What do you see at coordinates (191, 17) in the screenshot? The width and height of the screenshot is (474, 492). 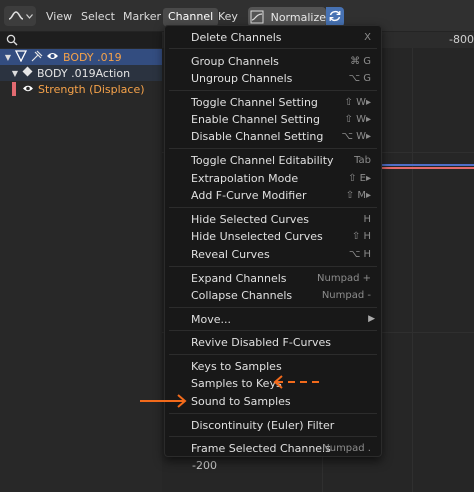 I see `menu-channel: Channel` at bounding box center [191, 17].